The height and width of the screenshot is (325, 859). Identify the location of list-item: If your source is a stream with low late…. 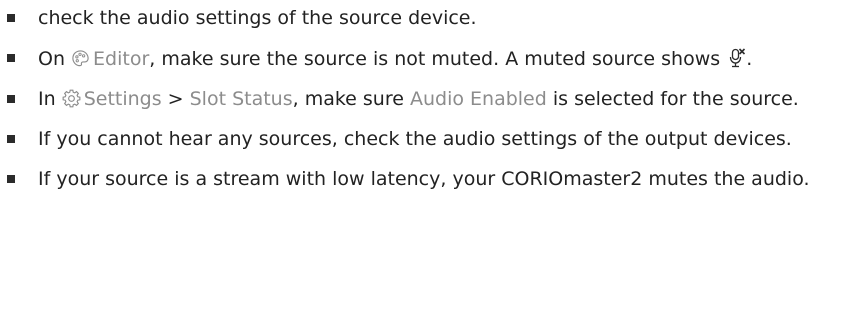
(419, 179).